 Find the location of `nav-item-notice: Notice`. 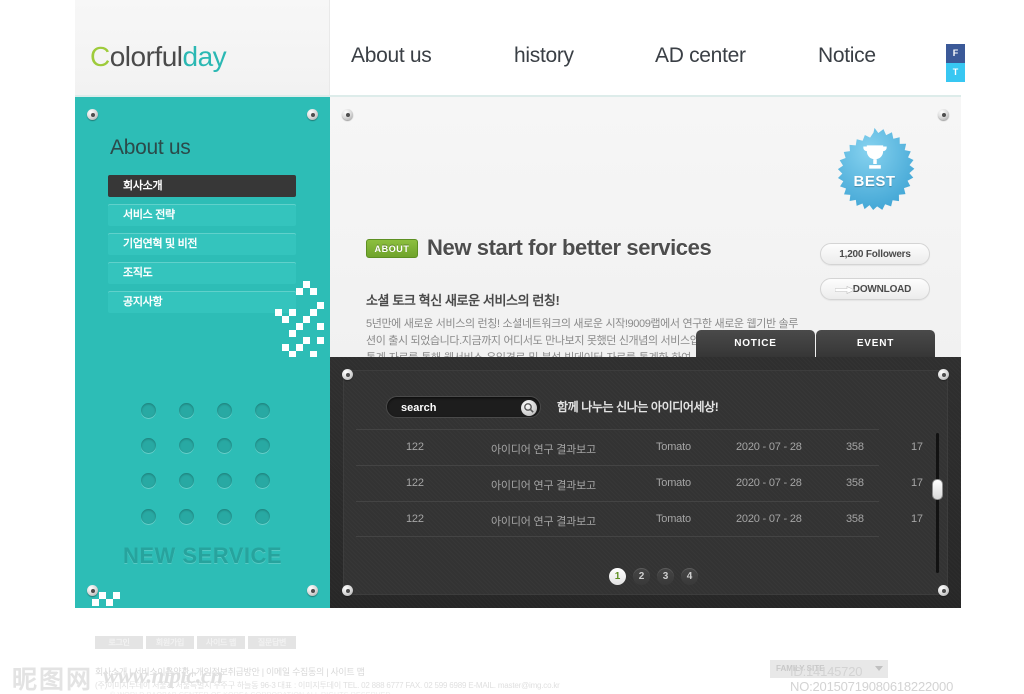

nav-item-notice: Notice is located at coordinates (847, 56).